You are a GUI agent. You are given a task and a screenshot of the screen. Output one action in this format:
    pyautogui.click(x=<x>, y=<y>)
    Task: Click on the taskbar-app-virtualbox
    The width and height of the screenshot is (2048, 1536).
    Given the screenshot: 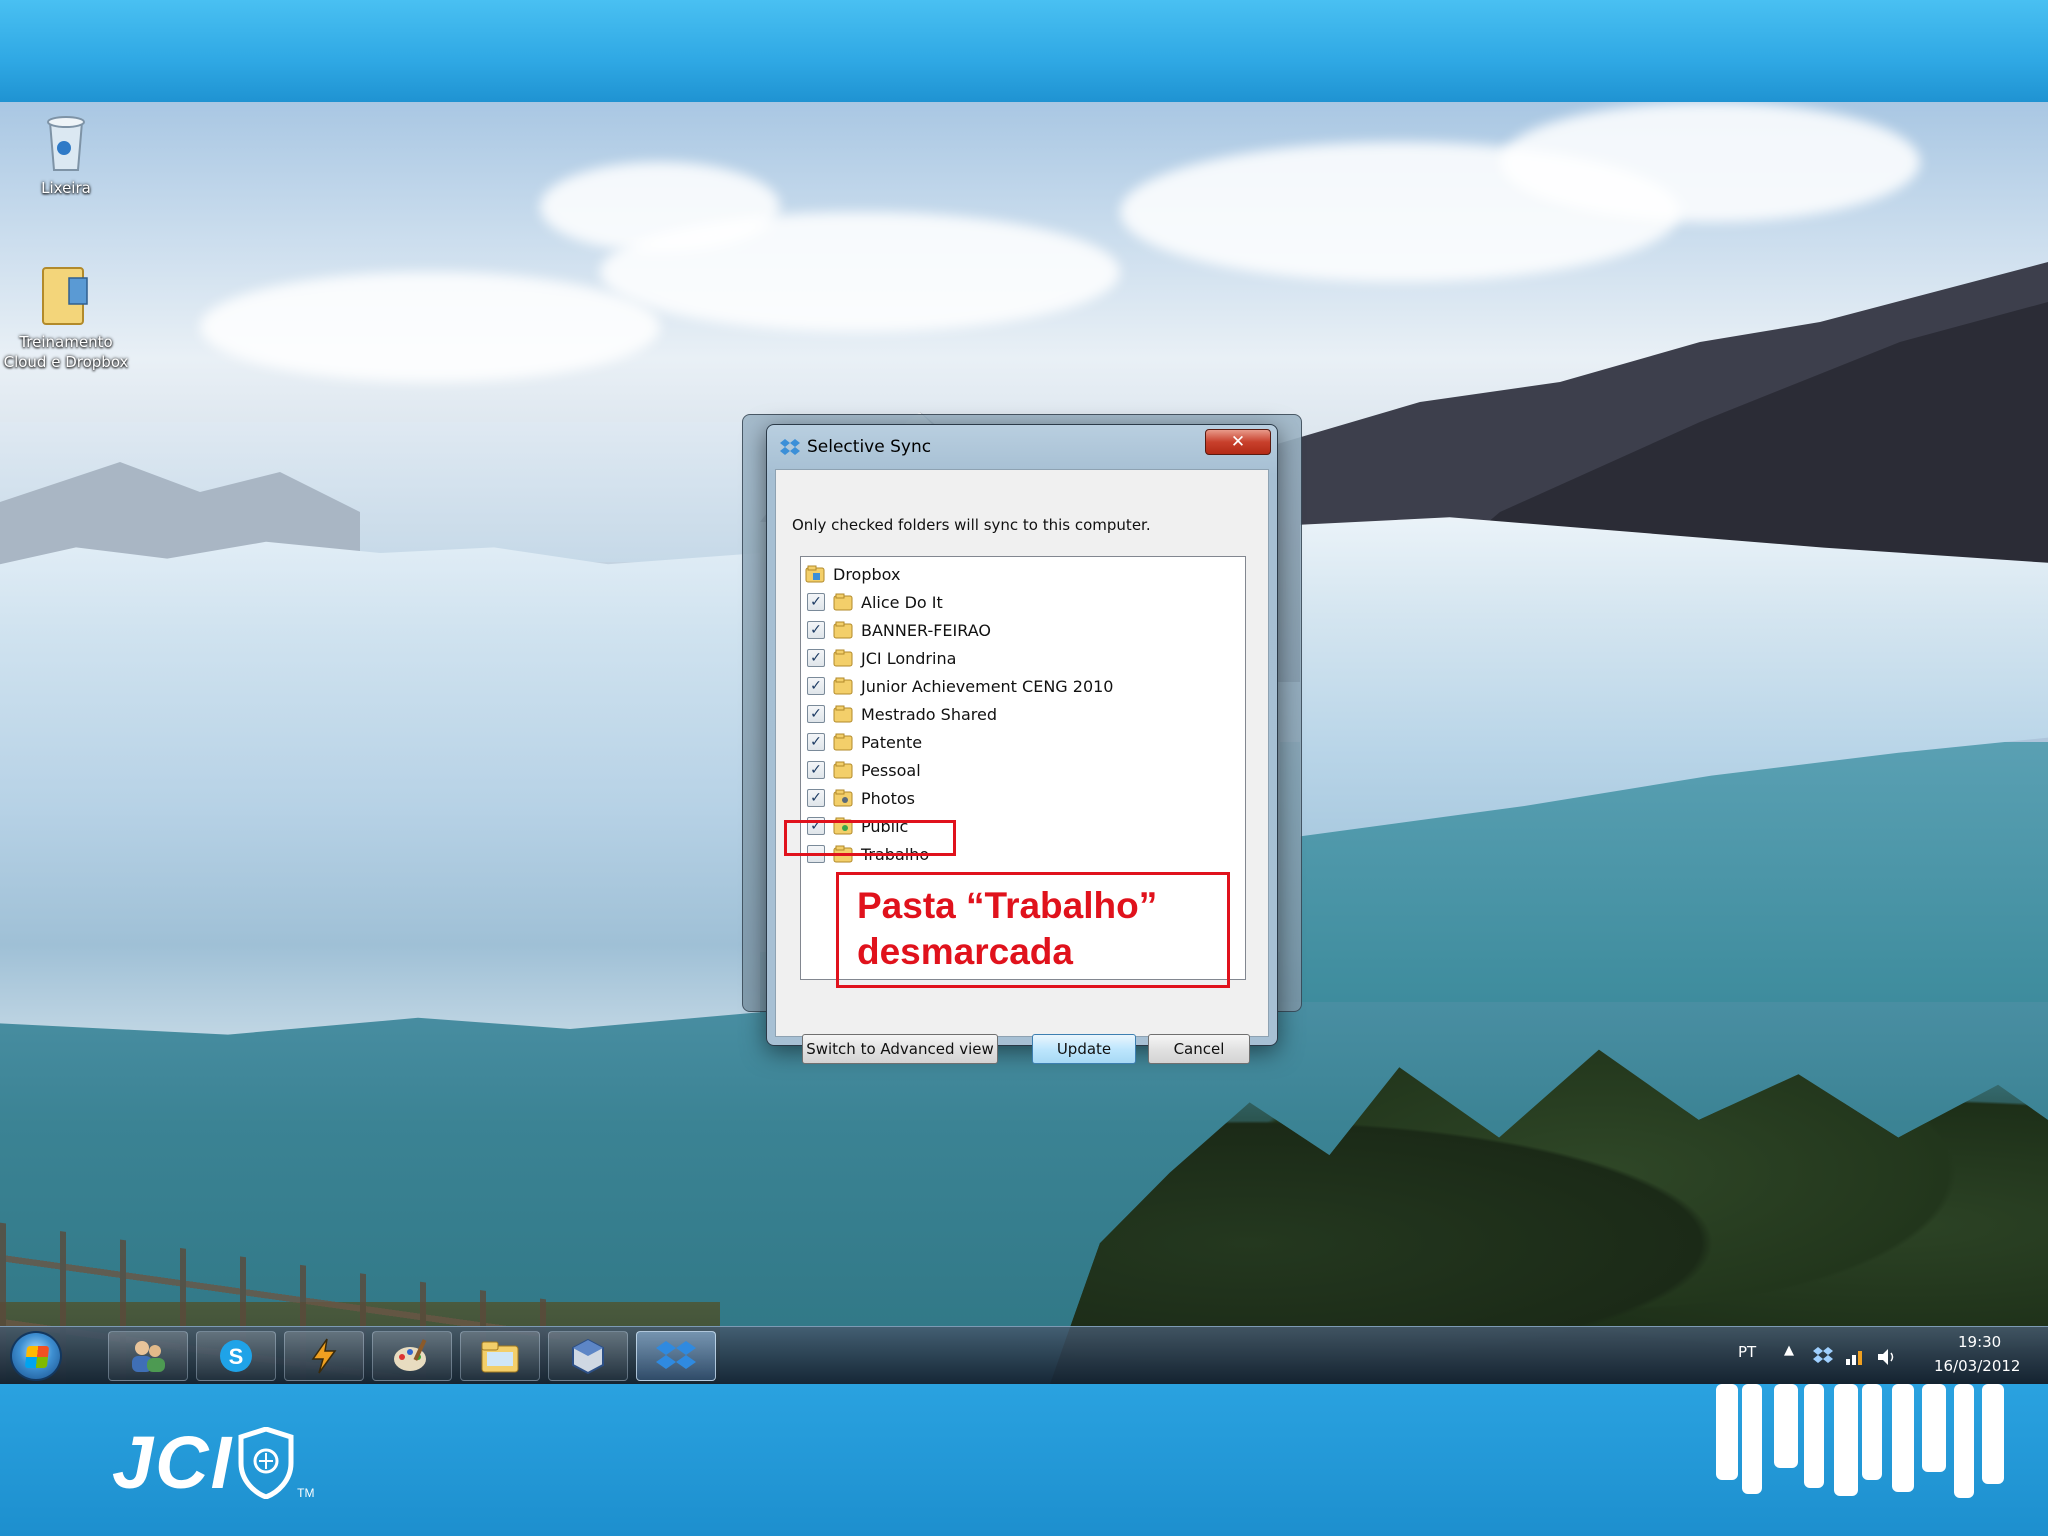 What is the action you would take?
    pyautogui.click(x=588, y=1356)
    